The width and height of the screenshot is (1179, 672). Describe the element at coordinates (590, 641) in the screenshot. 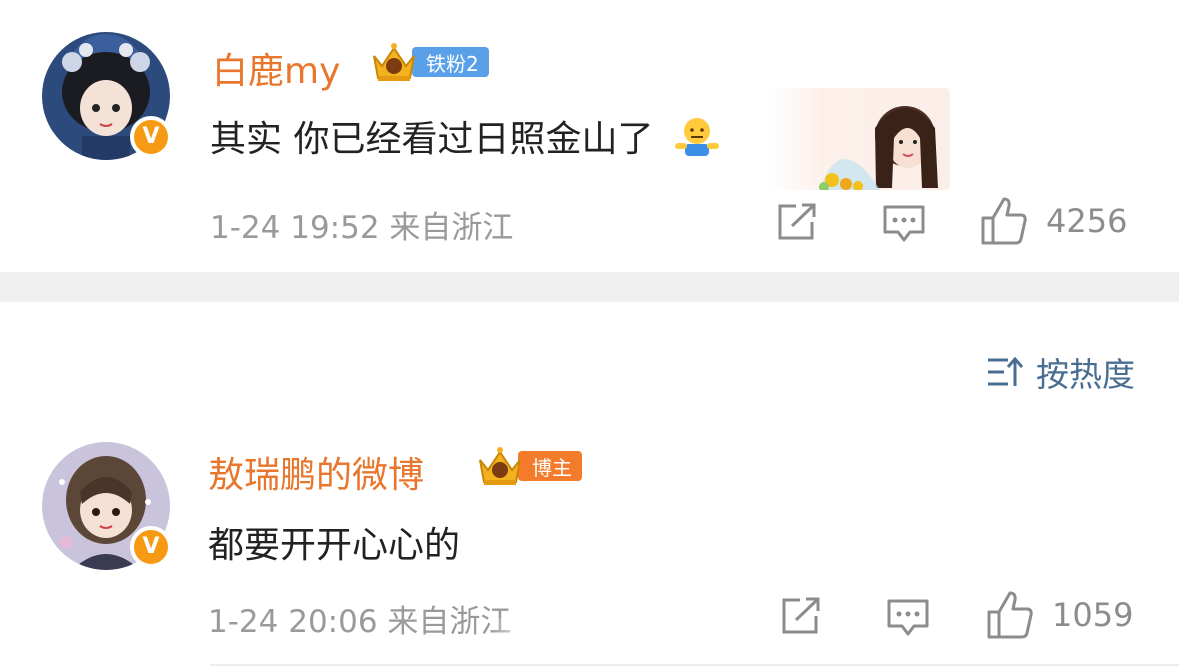

I see `watermark-overlay` at that location.